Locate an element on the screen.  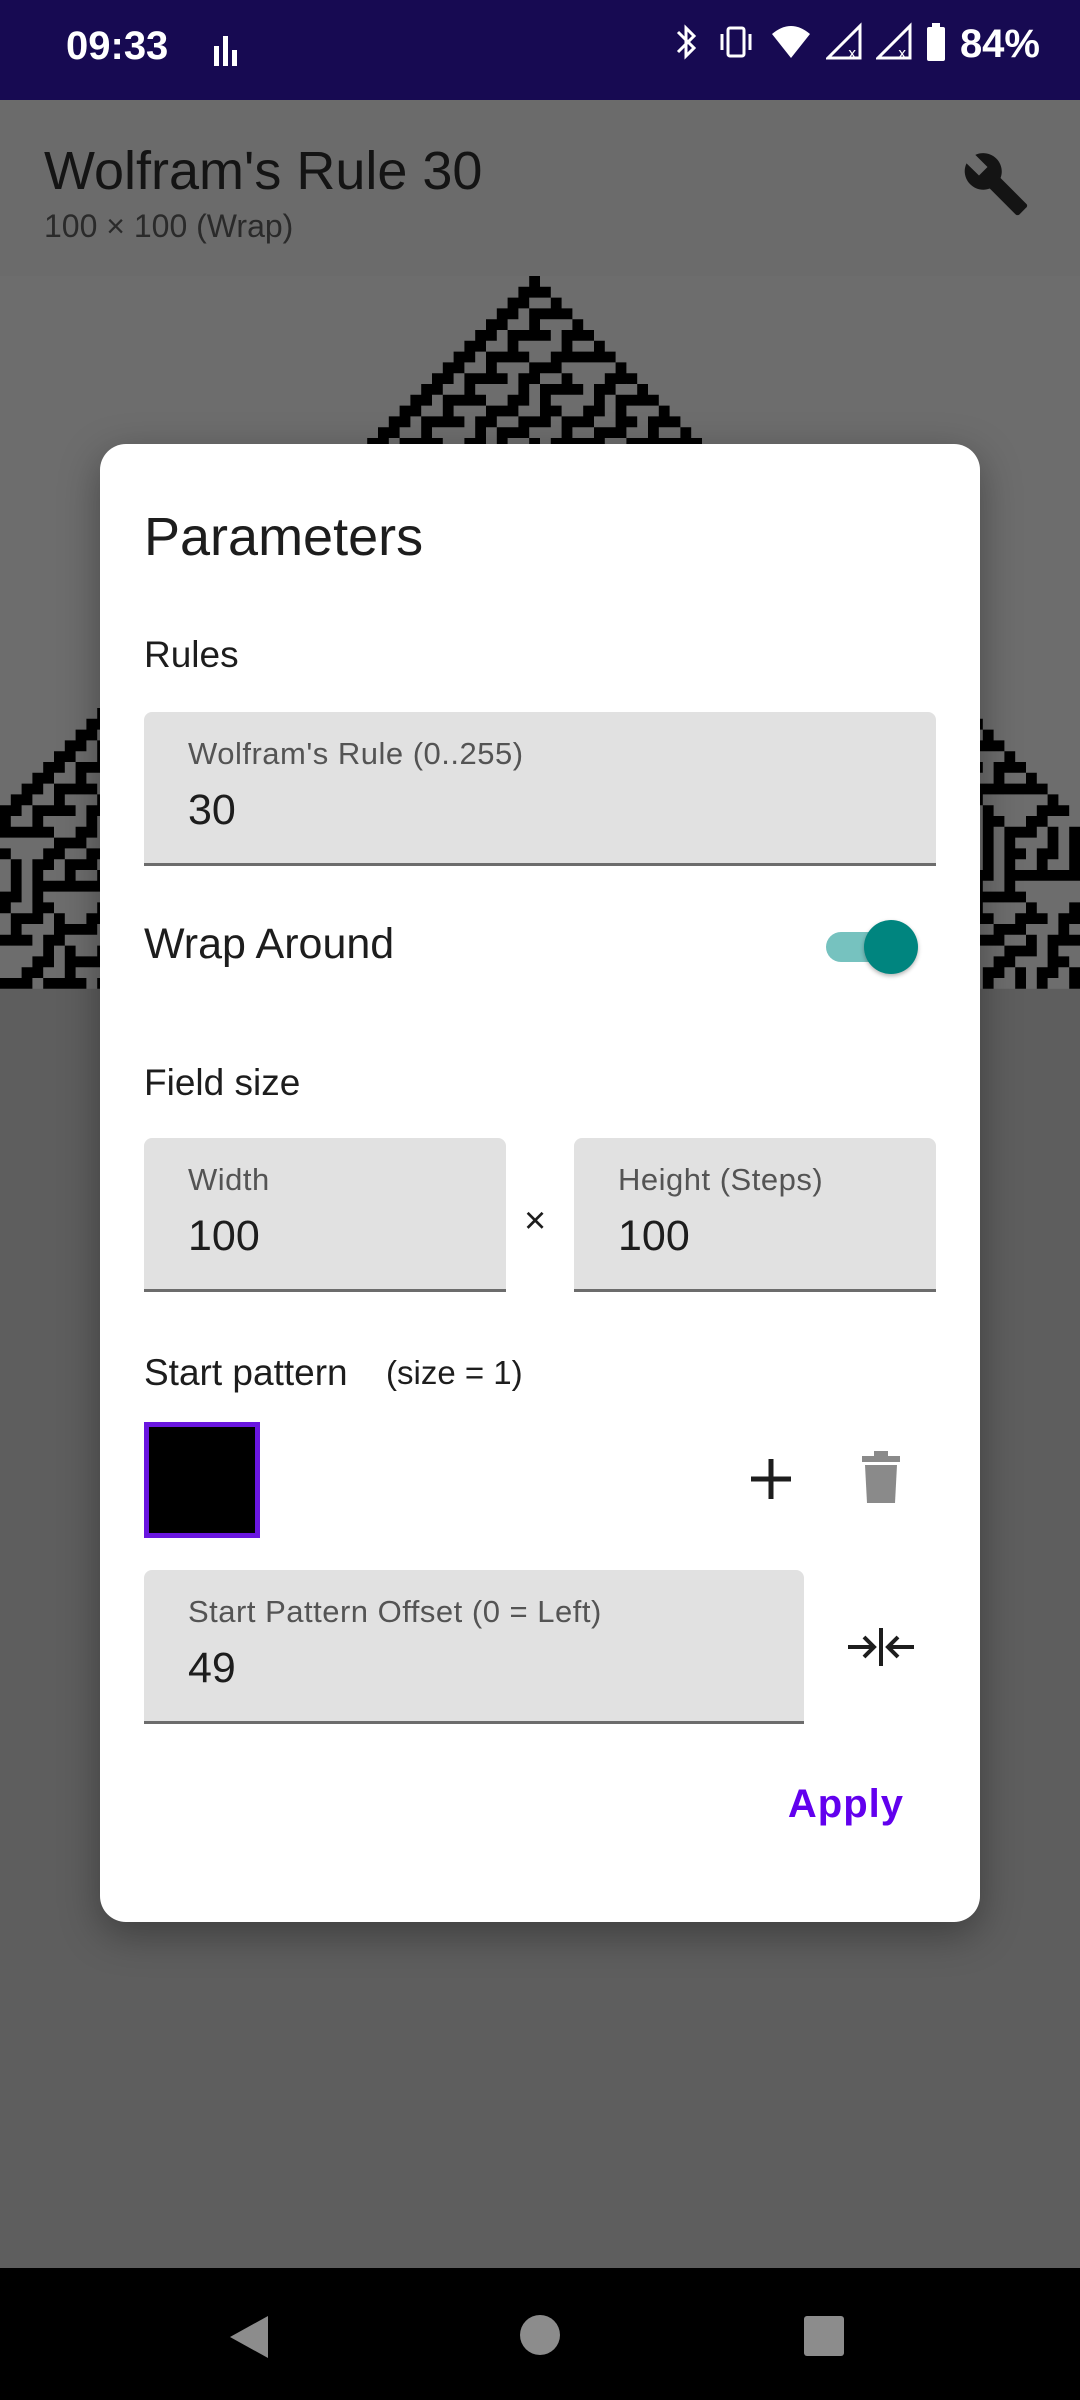
height-field-value: 100 is located at coordinates (654, 1236).